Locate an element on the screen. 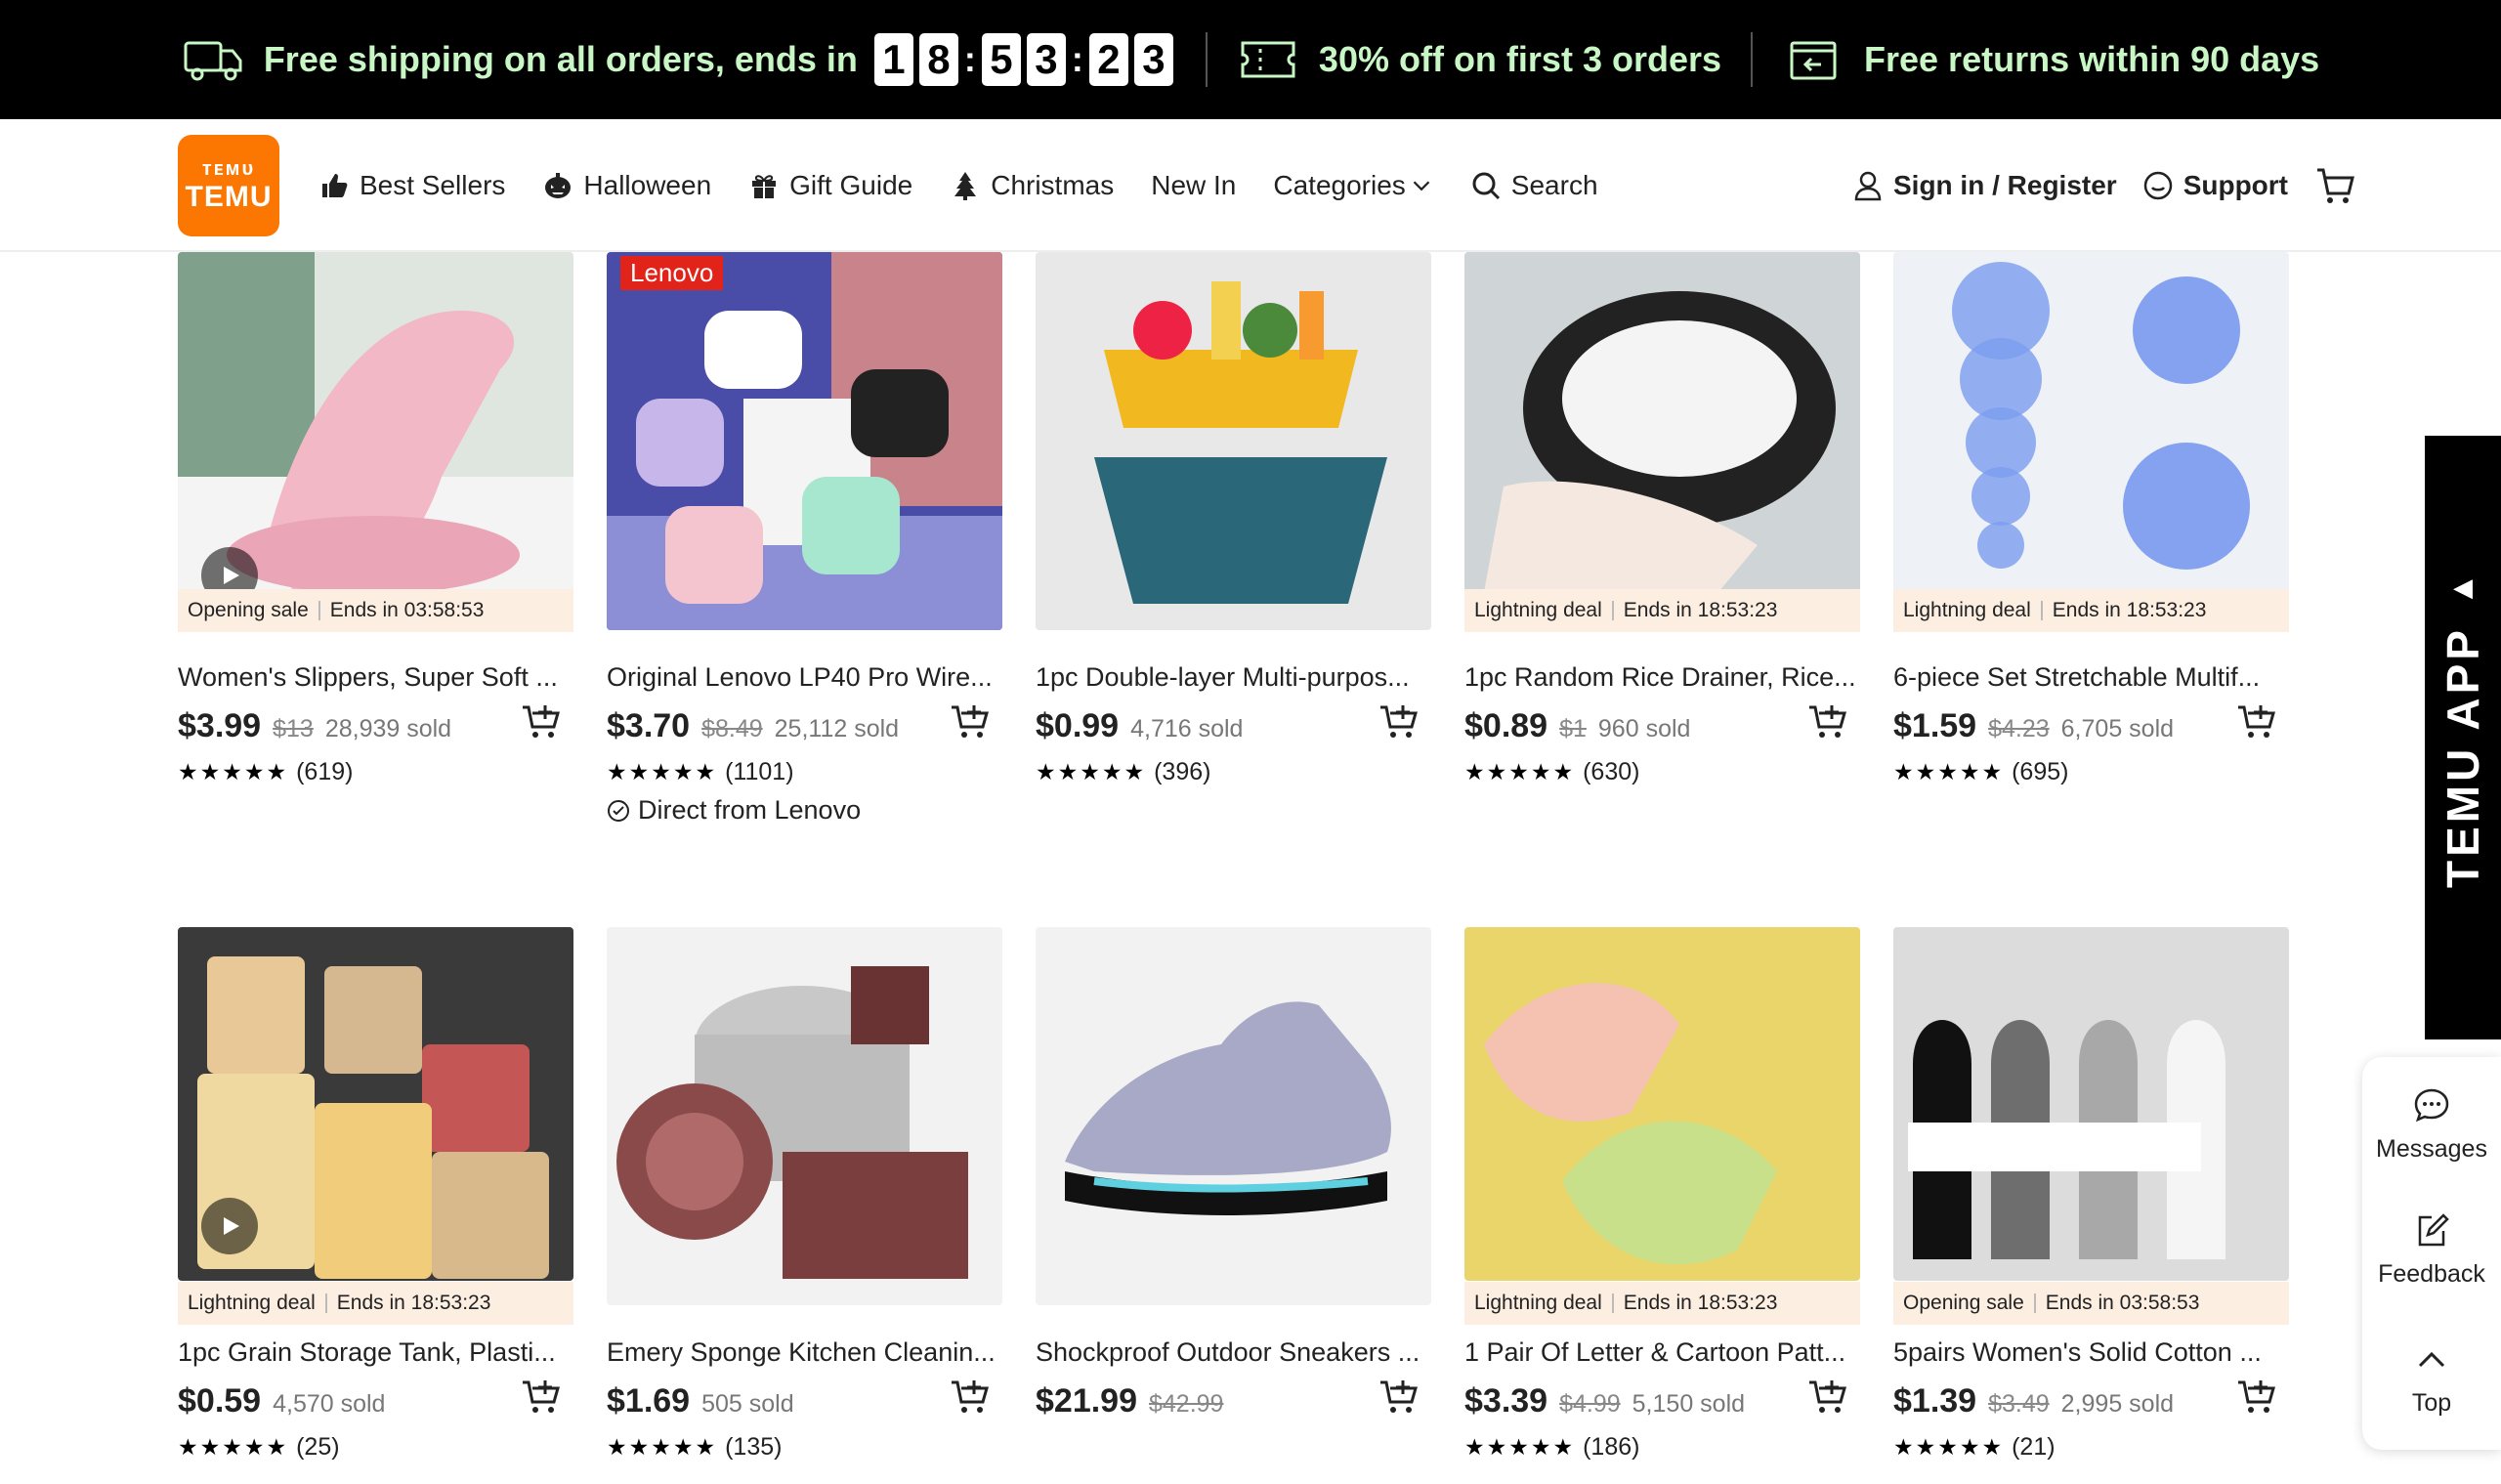 The image size is (2501, 1484). sold-count: 4,716 sold is located at coordinates (1187, 728).